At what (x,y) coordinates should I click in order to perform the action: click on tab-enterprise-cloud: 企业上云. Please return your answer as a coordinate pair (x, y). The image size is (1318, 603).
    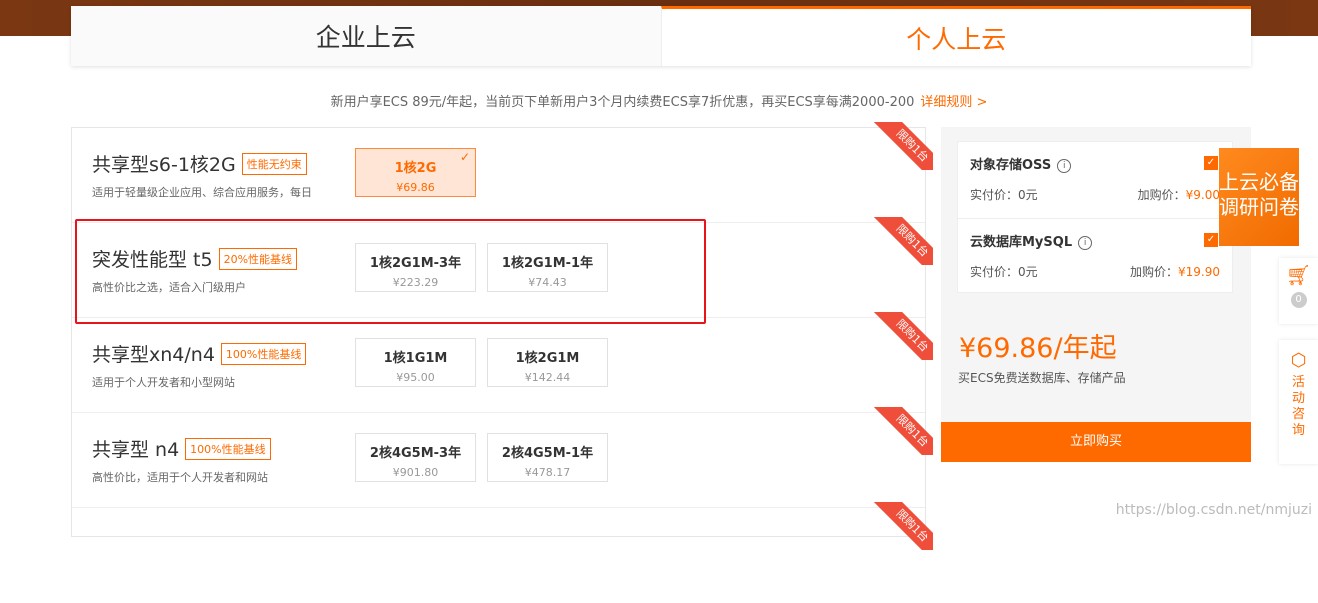
    Looking at the image, I should click on (366, 36).